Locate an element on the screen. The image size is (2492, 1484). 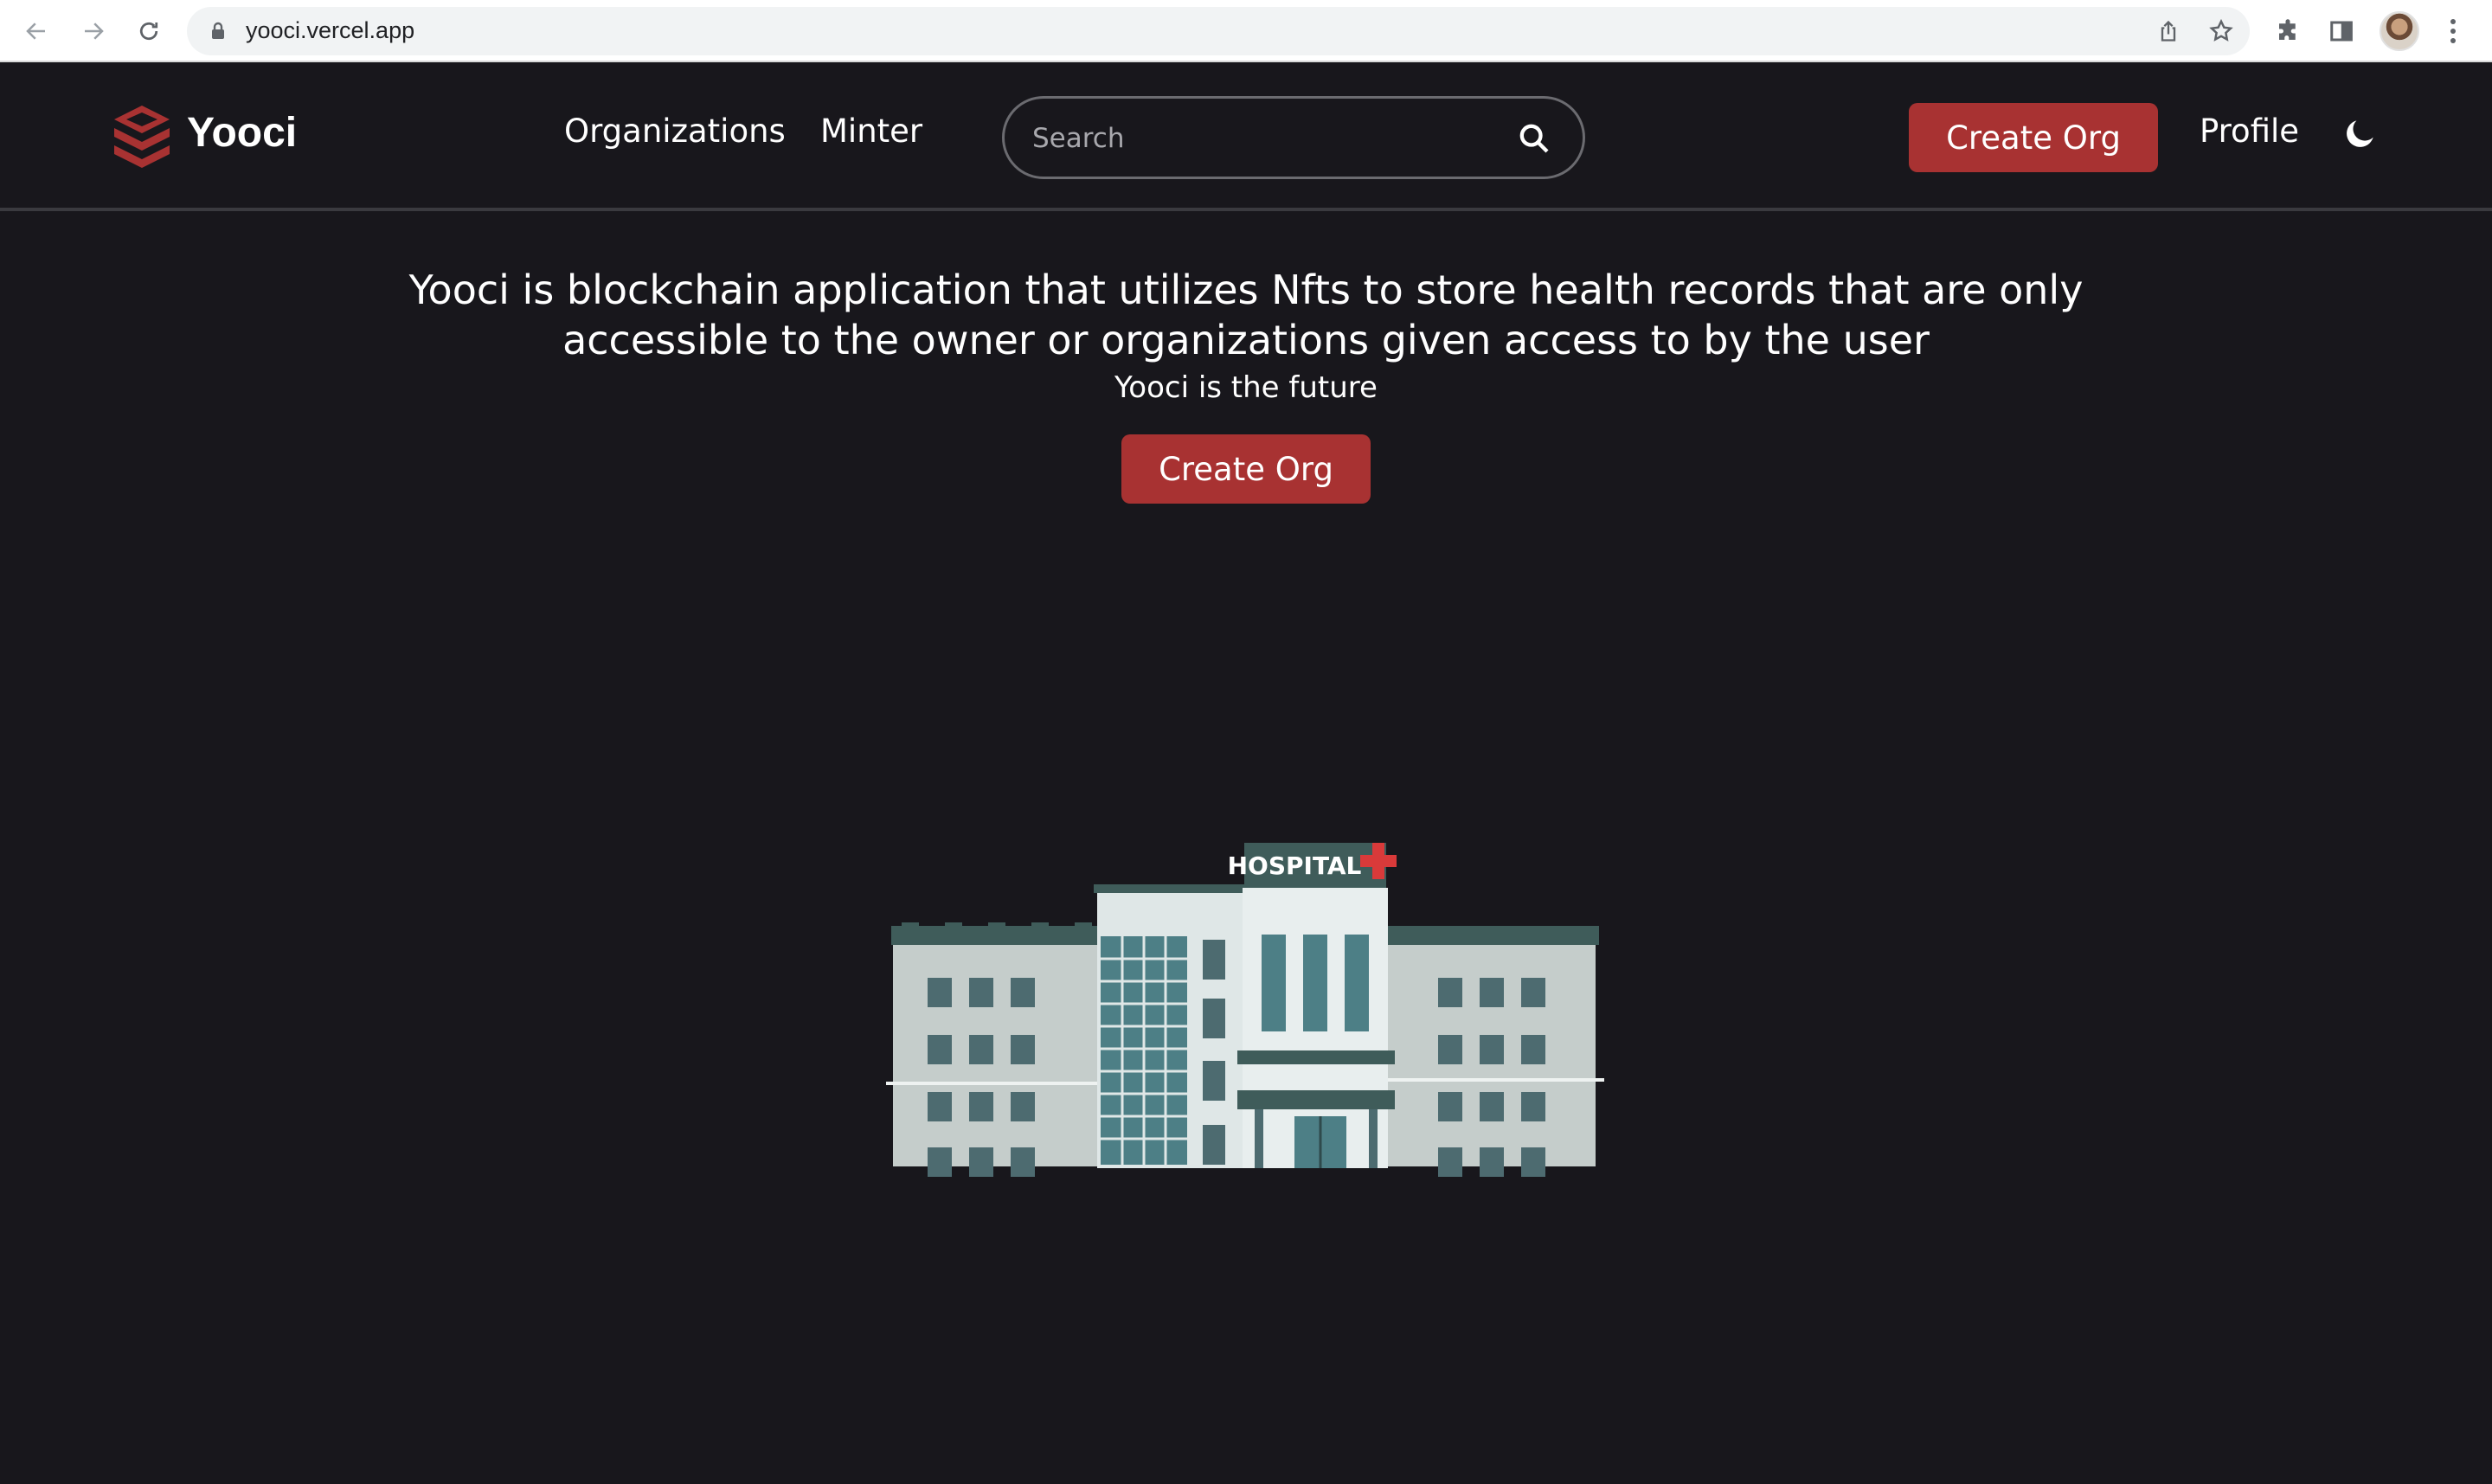
address-bar: yooci.vercel.app is located at coordinates (1218, 31).